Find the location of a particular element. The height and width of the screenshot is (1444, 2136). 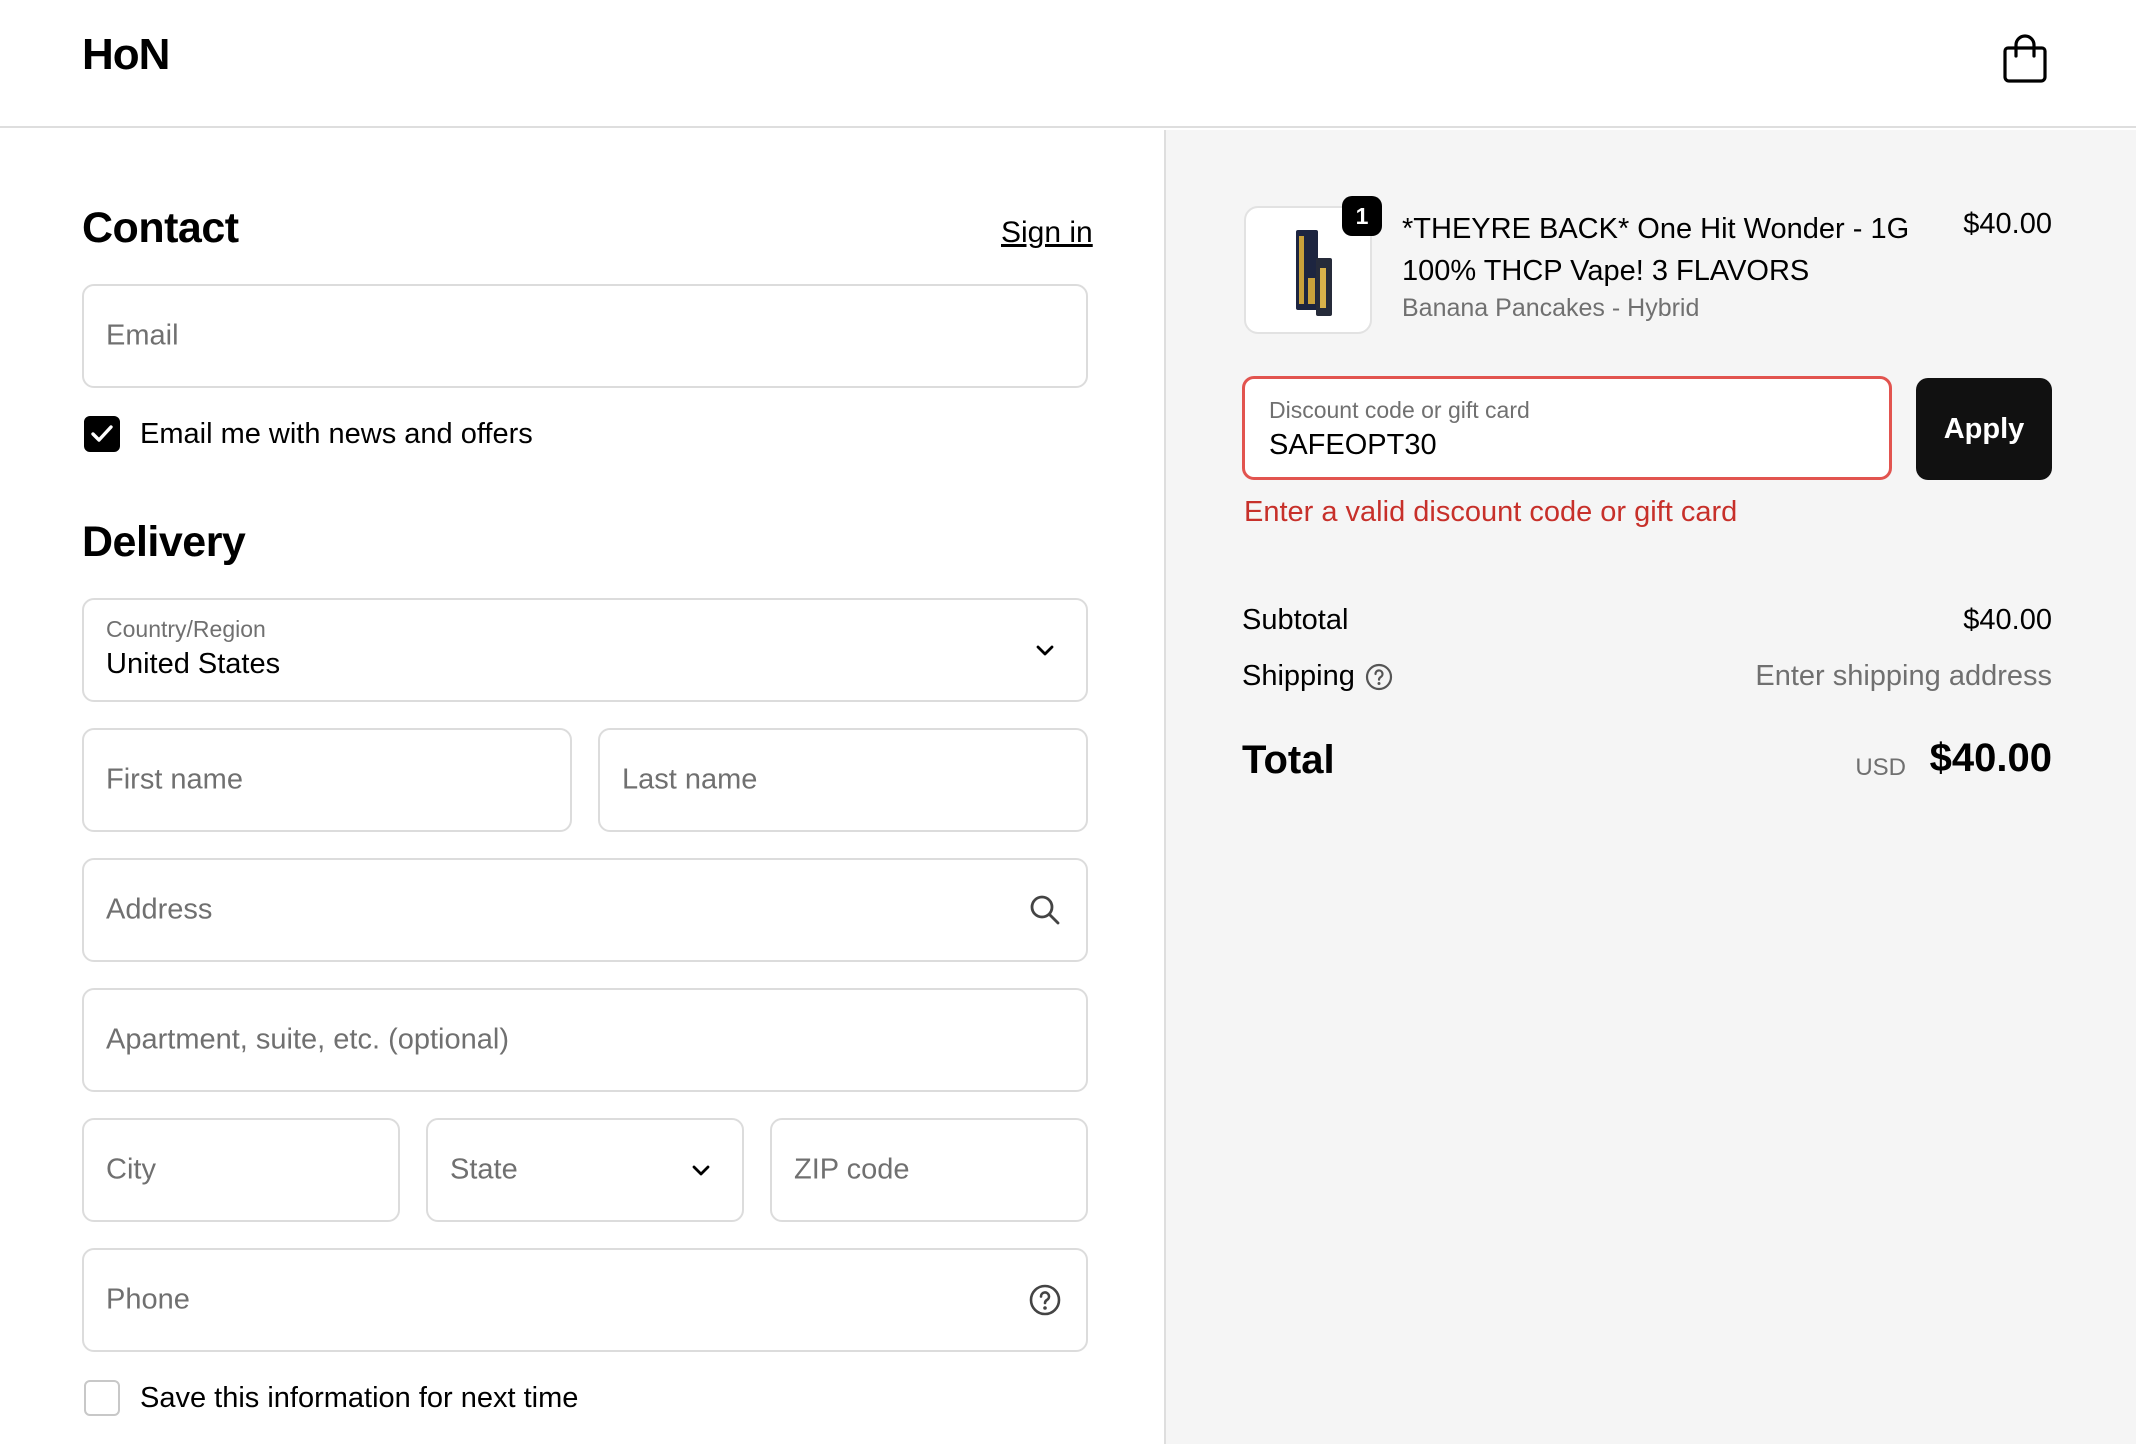

phone-field: Phone is located at coordinates (585, 1300).